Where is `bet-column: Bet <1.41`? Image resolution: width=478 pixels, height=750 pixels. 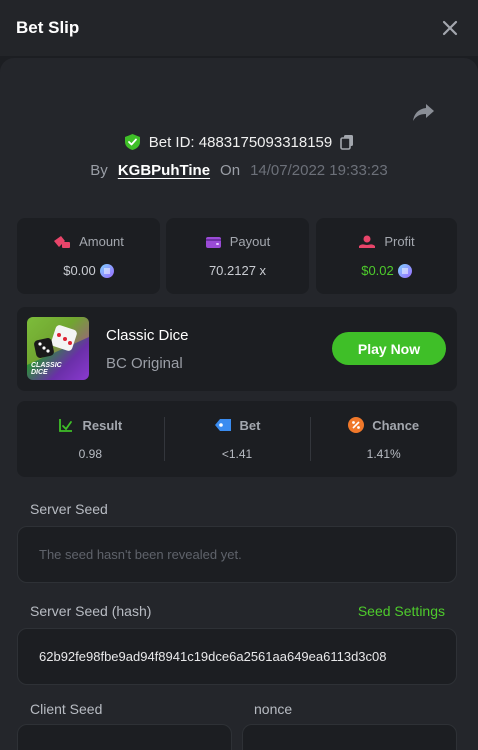 bet-column: Bet <1.41 is located at coordinates (237, 439).